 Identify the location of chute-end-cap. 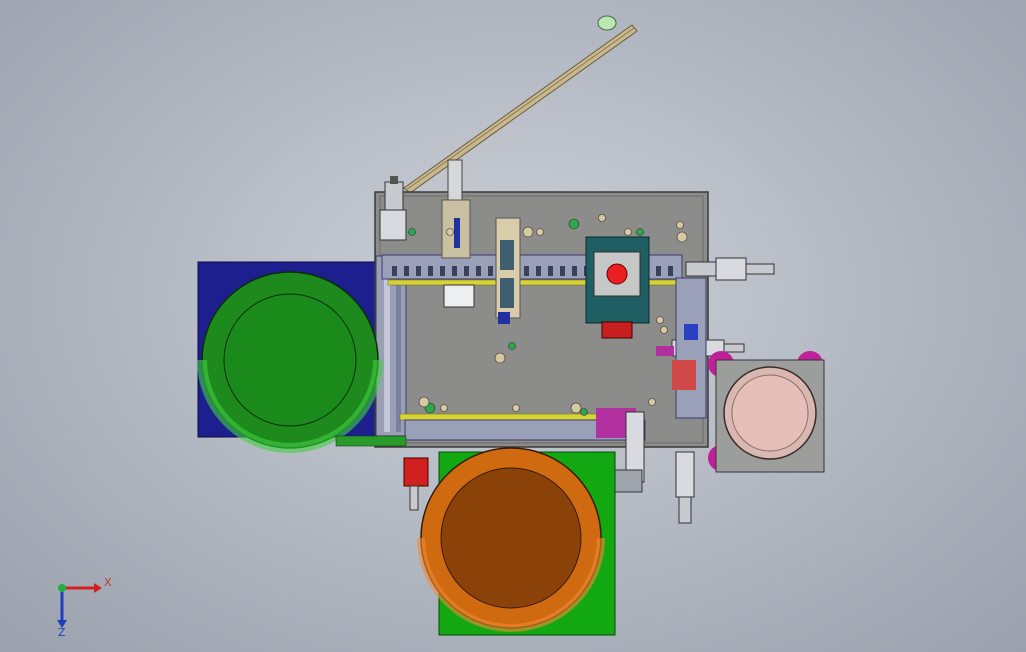
(607, 23).